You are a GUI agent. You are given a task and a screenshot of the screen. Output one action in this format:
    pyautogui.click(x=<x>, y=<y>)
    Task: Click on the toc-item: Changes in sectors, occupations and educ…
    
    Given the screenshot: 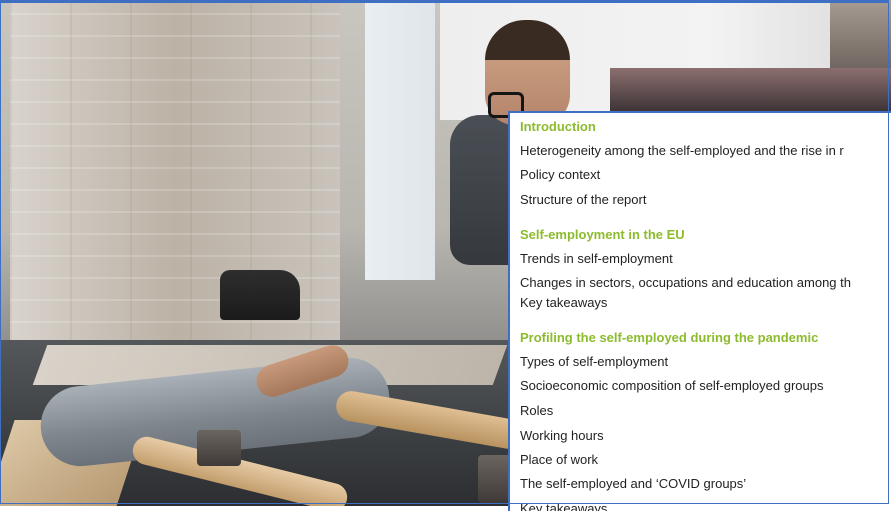 What is the action you would take?
    pyautogui.click(x=685, y=282)
    